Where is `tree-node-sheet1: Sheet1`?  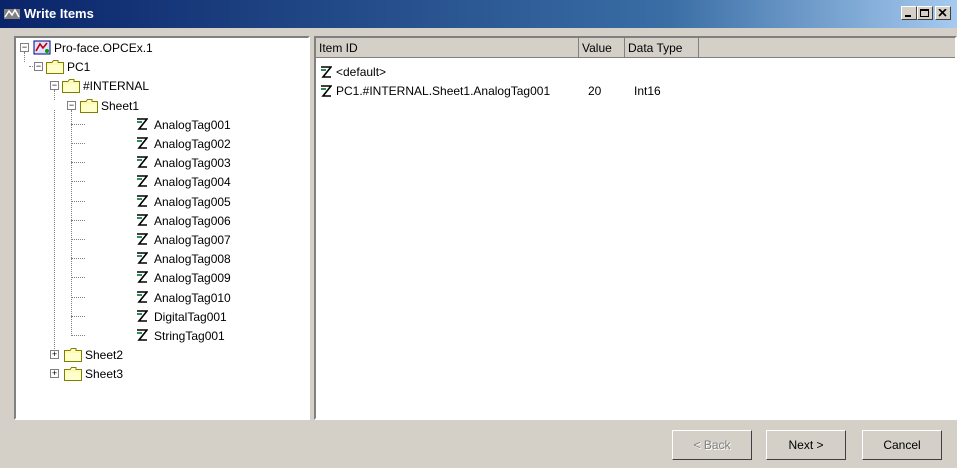 tree-node-sheet1: Sheet1 is located at coordinates (120, 106).